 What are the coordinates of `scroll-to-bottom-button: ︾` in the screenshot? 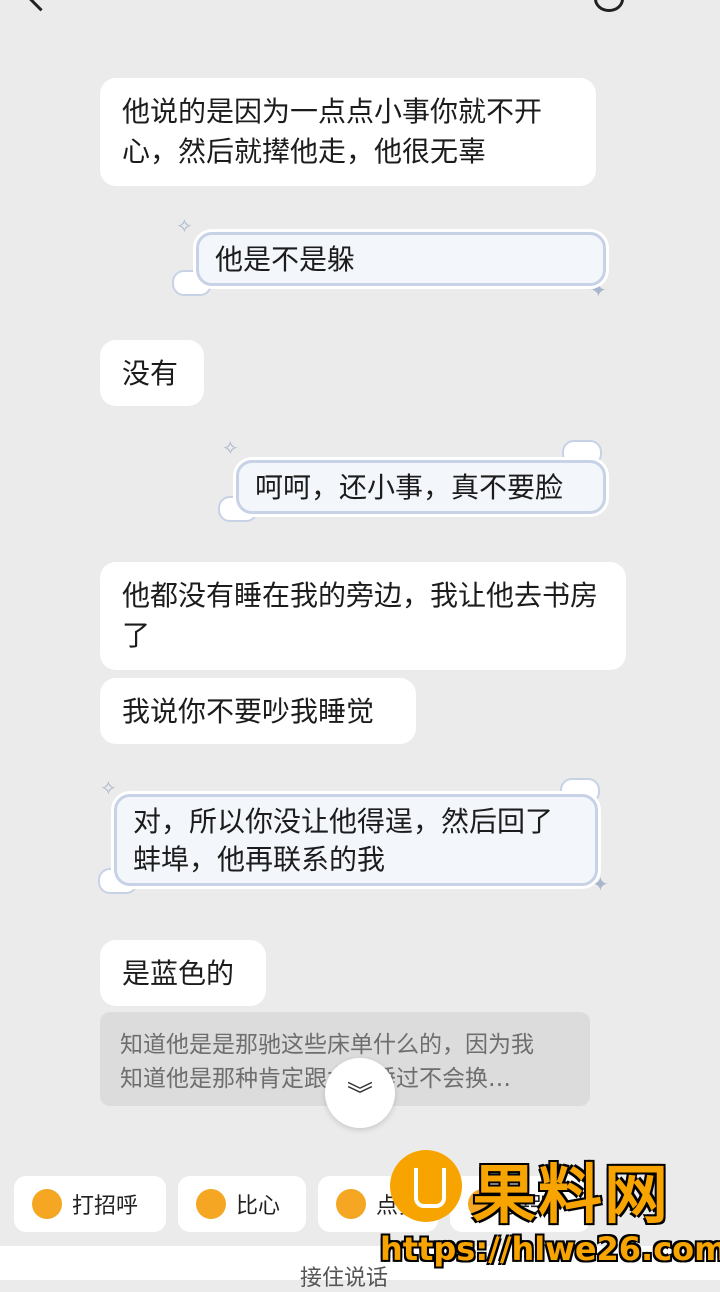 It's located at (360, 1093).